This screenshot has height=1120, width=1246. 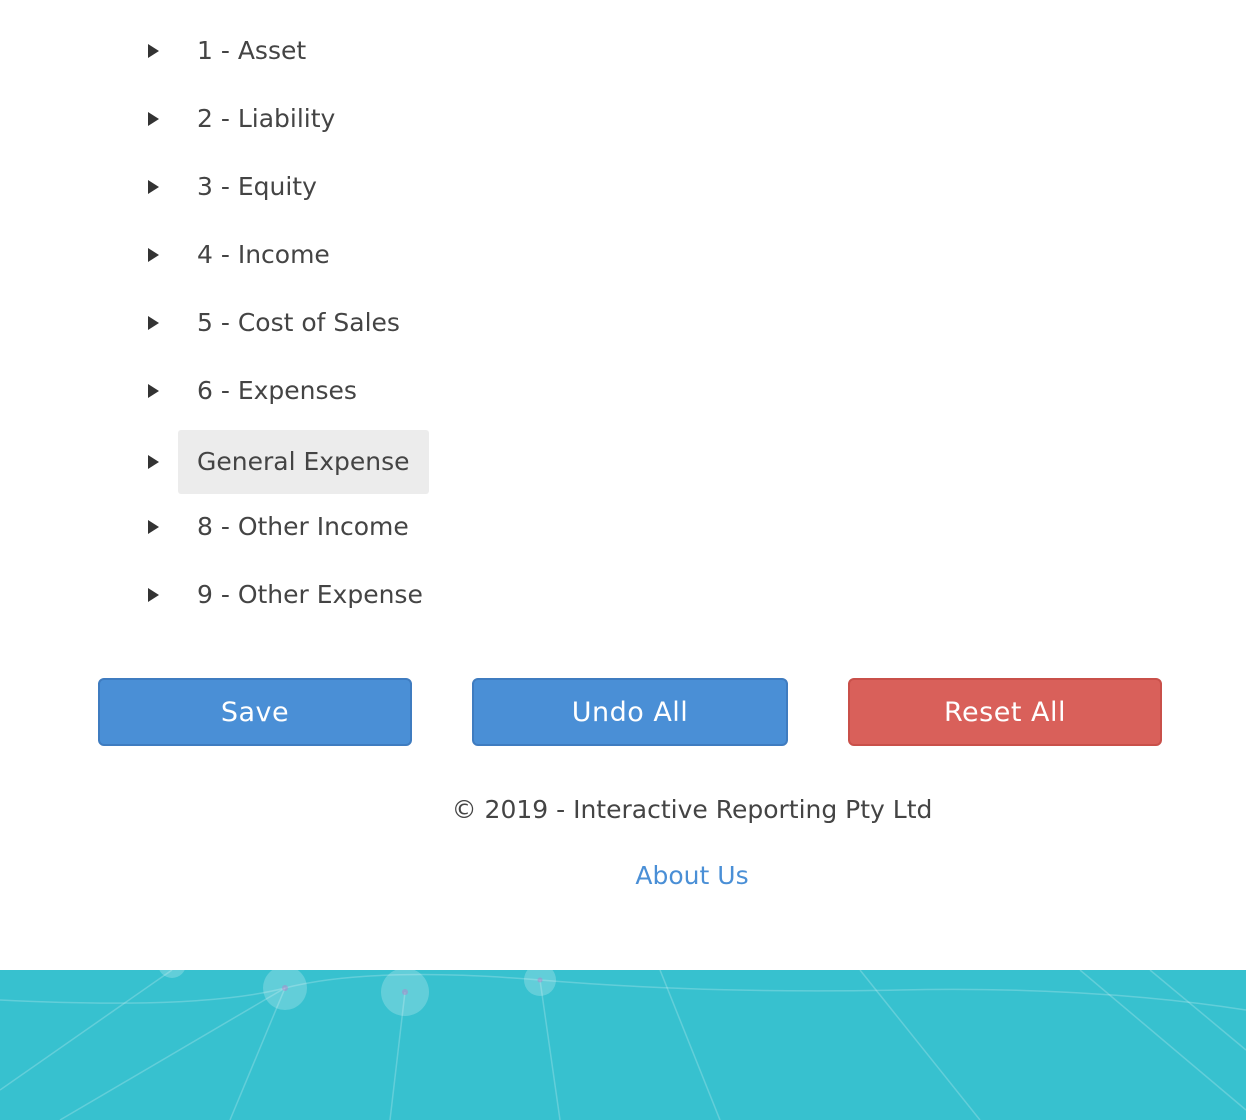 I want to click on tree-node-income: 4 - Income, so click(x=244, y=255).